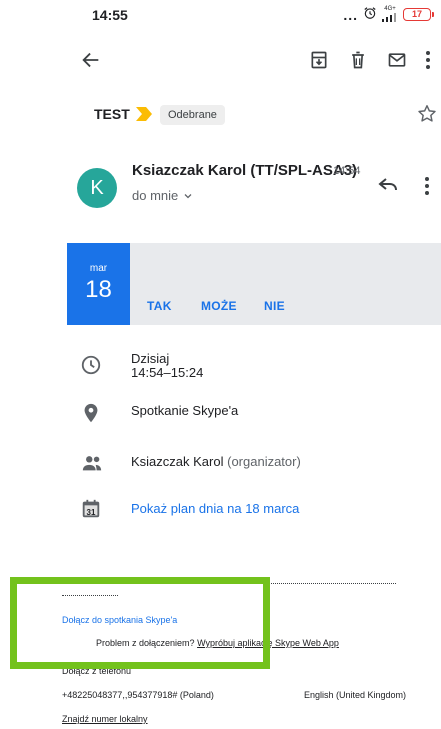 The height and width of the screenshot is (729, 441). What do you see at coordinates (92, 414) in the screenshot?
I see `location-pin-icon` at bounding box center [92, 414].